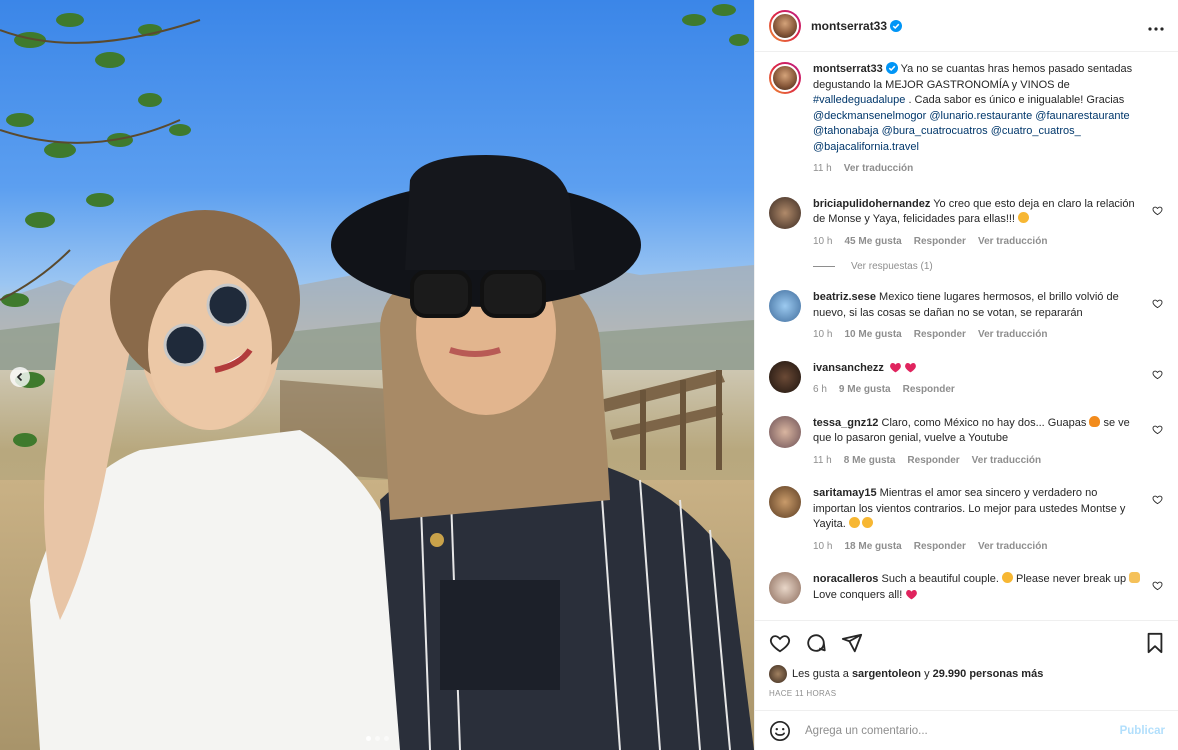  I want to click on mention-link: @lunario.restaurante, so click(980, 116).